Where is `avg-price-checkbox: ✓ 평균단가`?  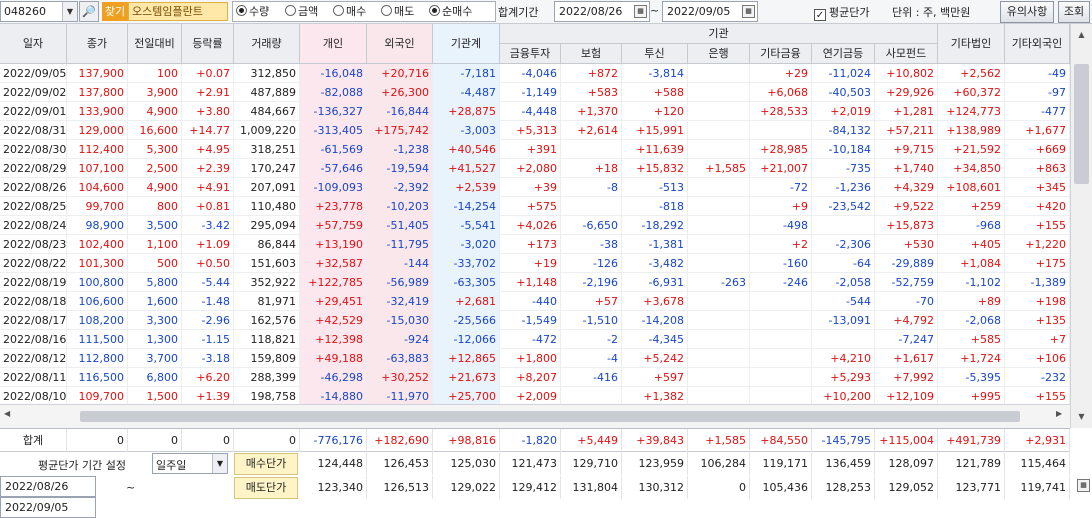 avg-price-checkbox: ✓ 평균단가 is located at coordinates (841, 12).